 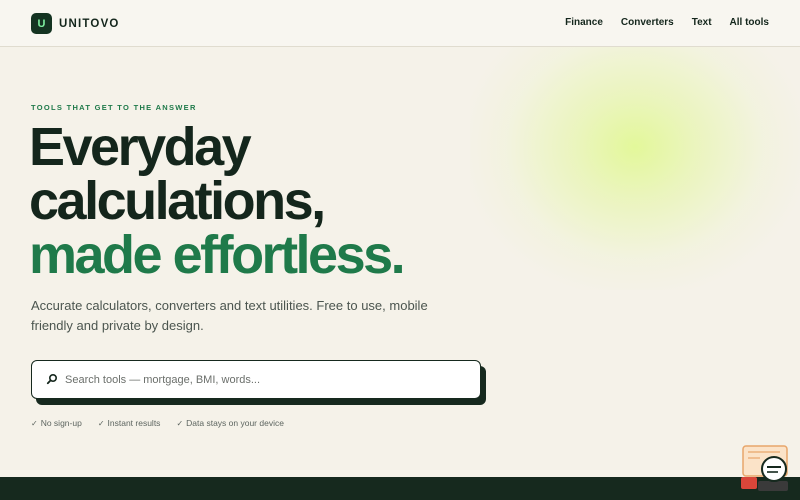 What do you see at coordinates (61, 423) in the screenshot?
I see `perk-label: No sign-up` at bounding box center [61, 423].